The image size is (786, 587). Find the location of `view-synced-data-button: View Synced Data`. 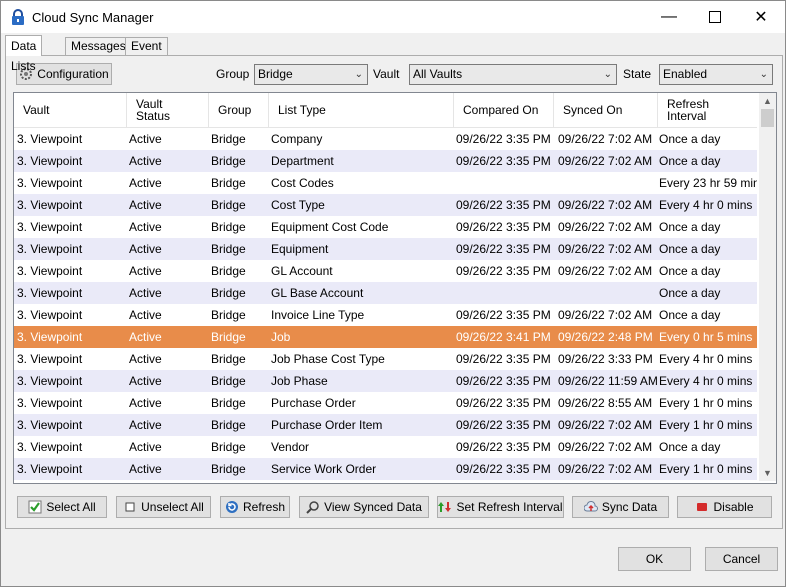

view-synced-data-button: View Synced Data is located at coordinates (364, 507).